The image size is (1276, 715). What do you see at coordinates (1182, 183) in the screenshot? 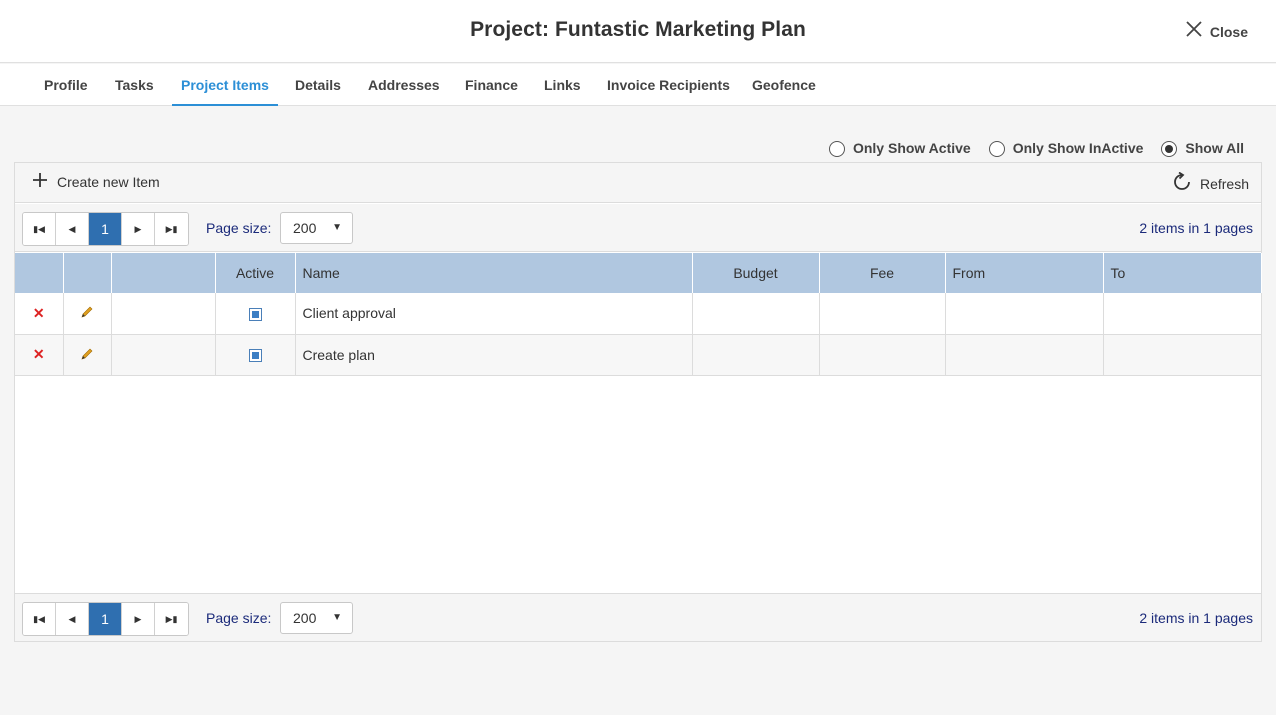
I see `refresh-icon` at bounding box center [1182, 183].